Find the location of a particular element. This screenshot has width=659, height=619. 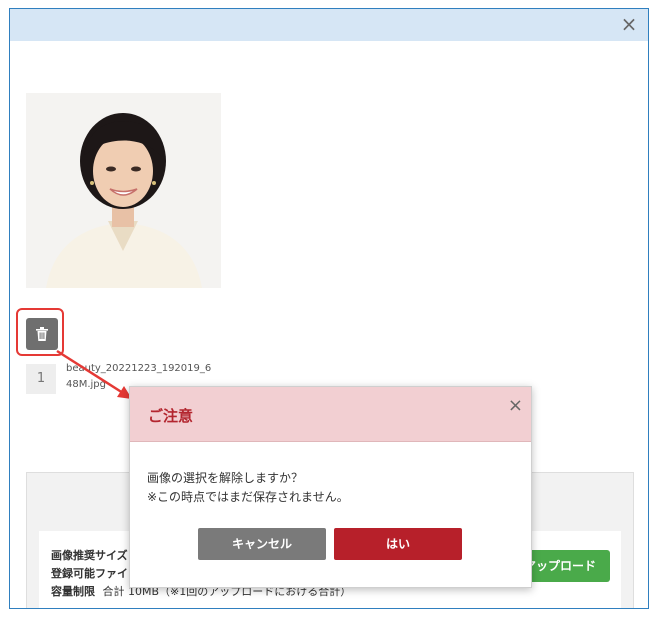

yes-button: はい is located at coordinates (398, 544).